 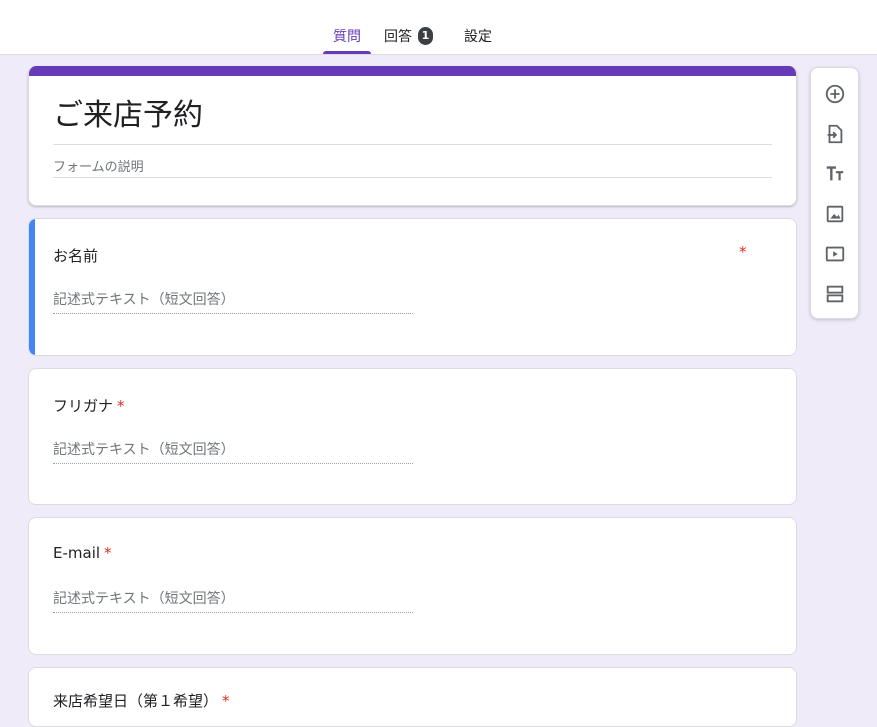 I want to click on question-title: お名前, so click(x=75, y=255).